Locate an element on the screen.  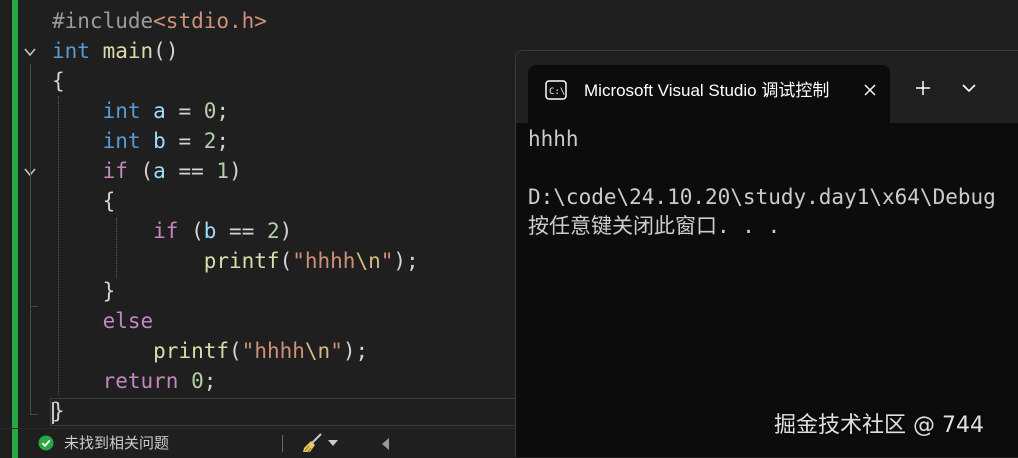
scope-line is located at coordinates (30, 245).